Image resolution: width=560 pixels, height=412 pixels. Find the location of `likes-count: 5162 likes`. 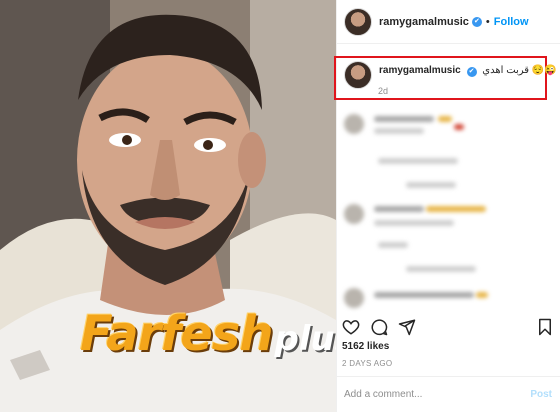

likes-count: 5162 likes is located at coordinates (365, 346).